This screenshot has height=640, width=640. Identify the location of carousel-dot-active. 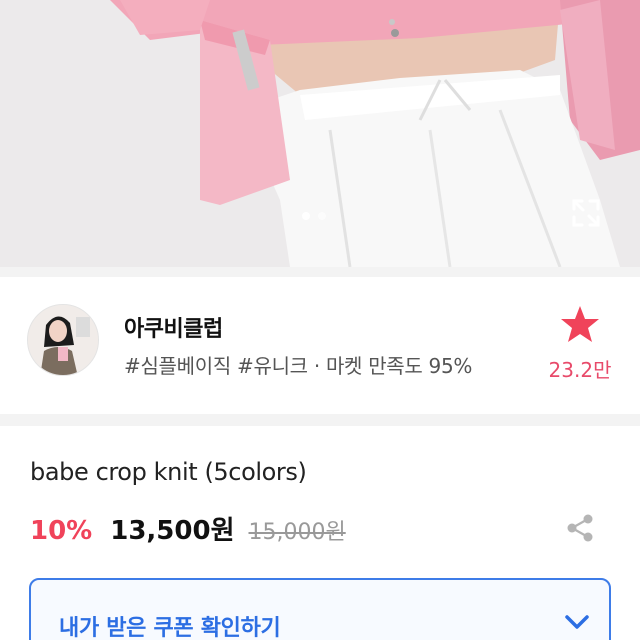
(306, 216).